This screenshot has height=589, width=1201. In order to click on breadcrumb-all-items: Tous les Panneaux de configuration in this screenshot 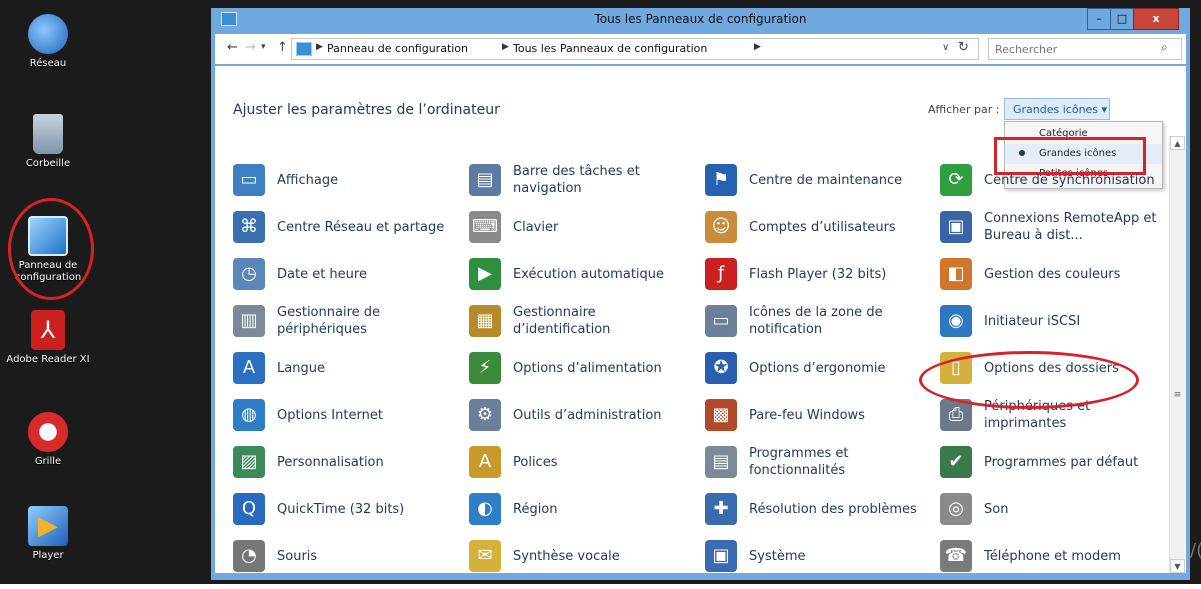, I will do `click(610, 48)`.